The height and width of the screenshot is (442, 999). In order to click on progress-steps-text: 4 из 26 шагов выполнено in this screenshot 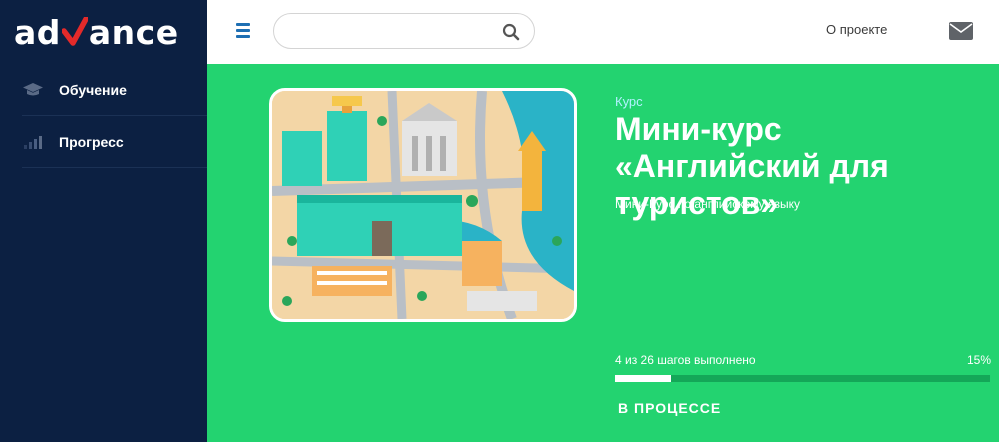, I will do `click(685, 360)`.